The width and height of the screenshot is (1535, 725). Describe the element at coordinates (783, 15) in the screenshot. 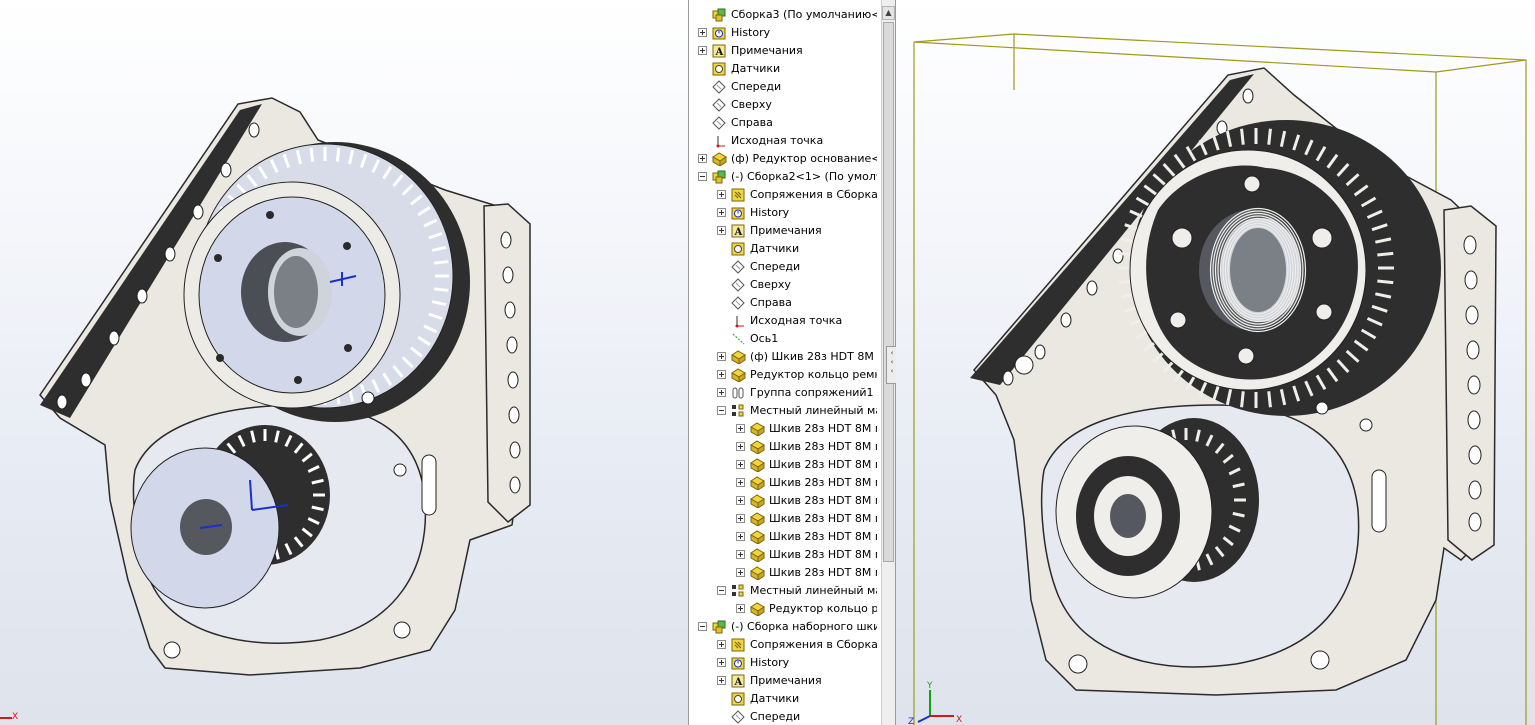

I see `tree-item: Сборка3 (По умолчанию<По ум` at that location.